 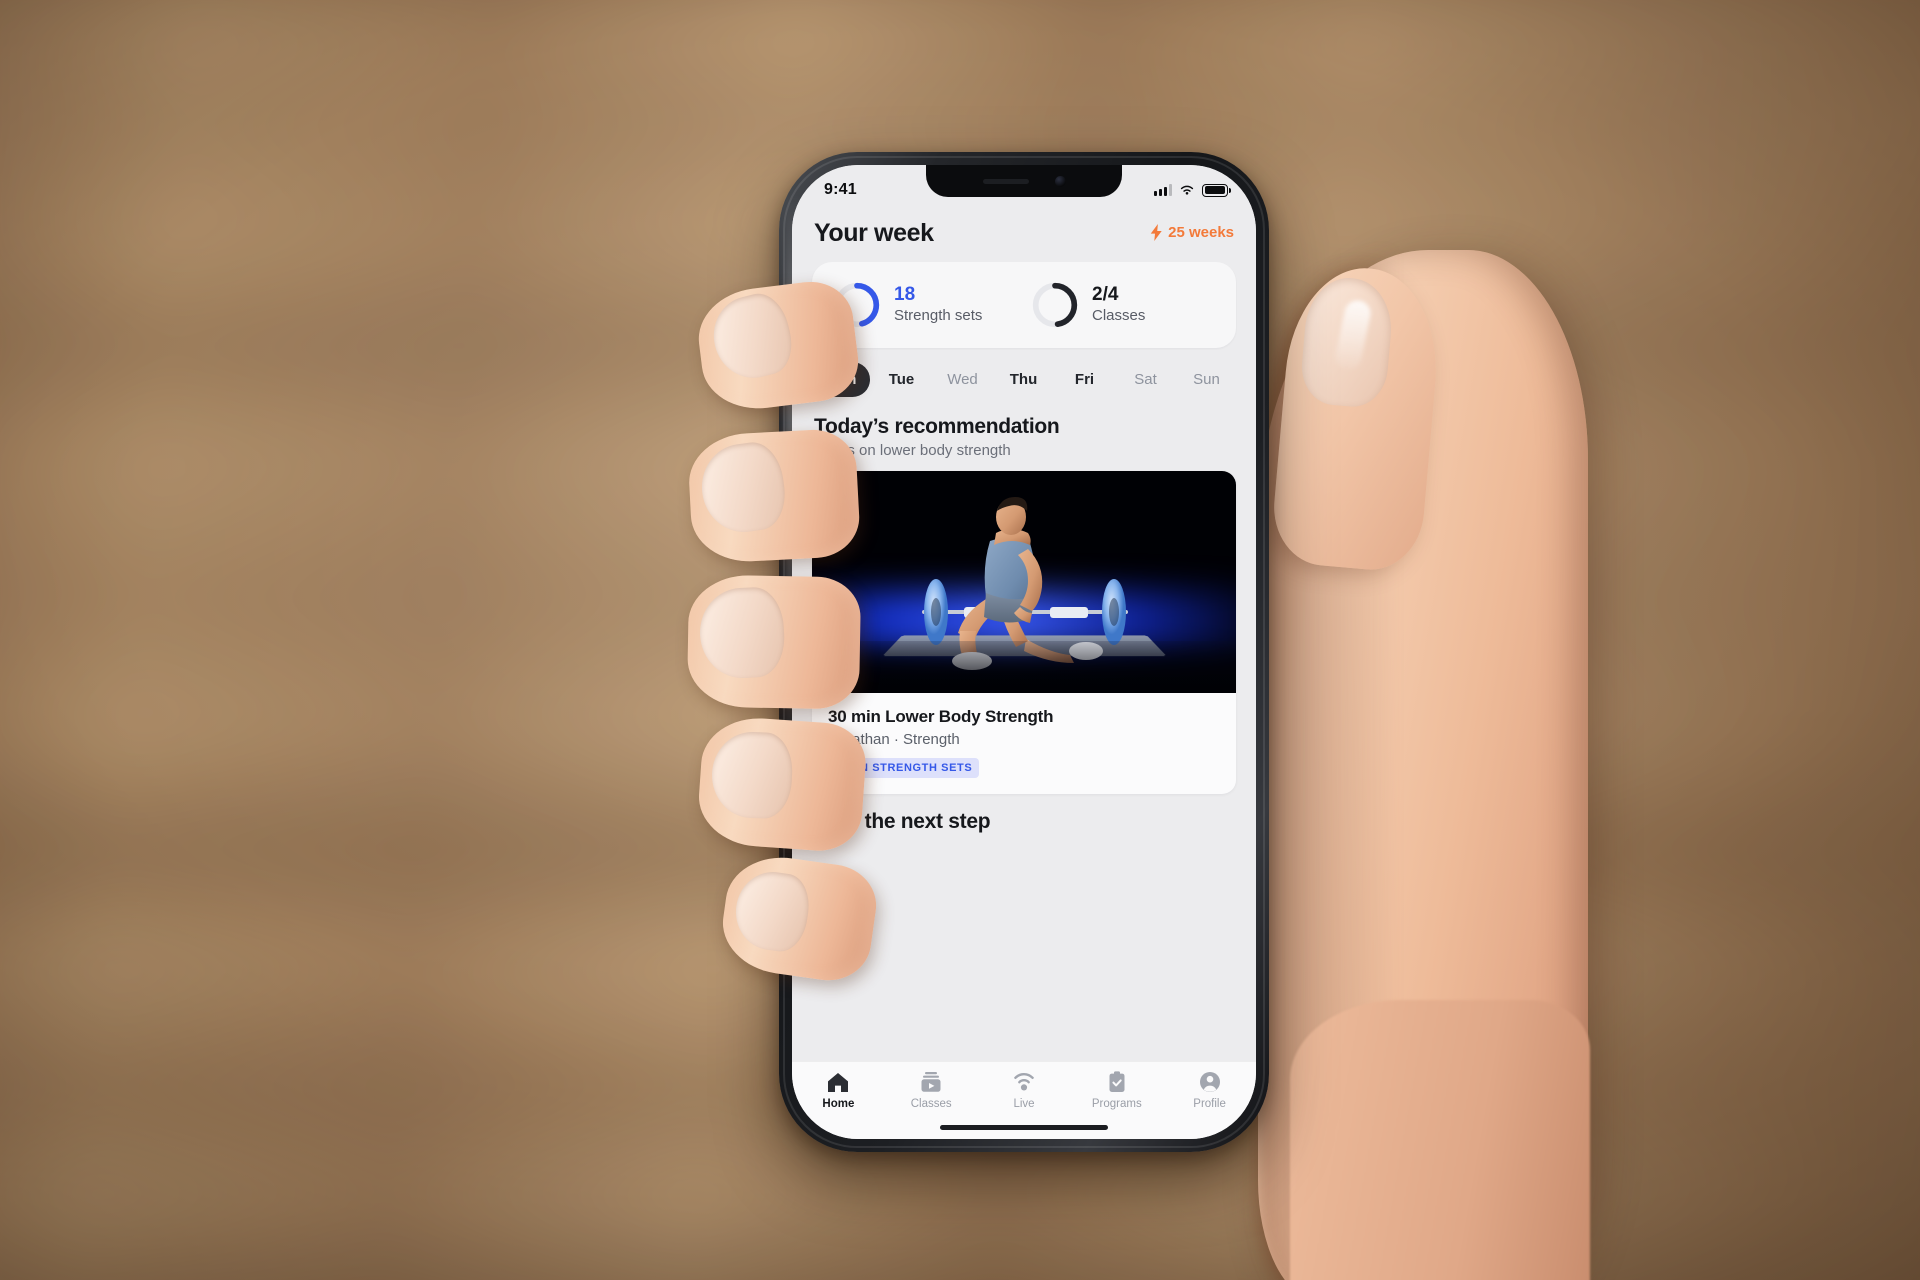 What do you see at coordinates (1163, 190) in the screenshot?
I see `cellular-signal-icon` at bounding box center [1163, 190].